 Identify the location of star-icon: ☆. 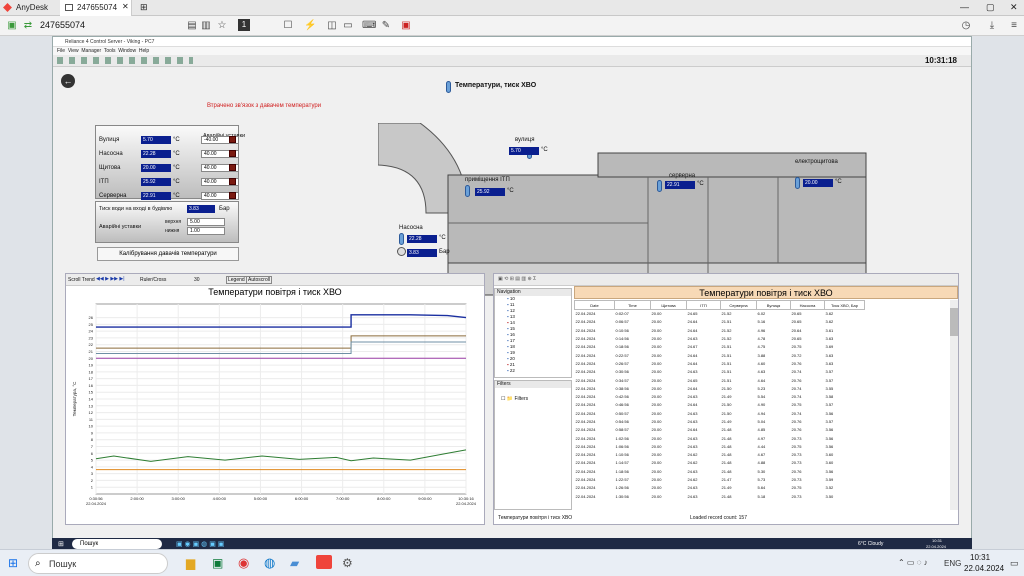
(222, 25).